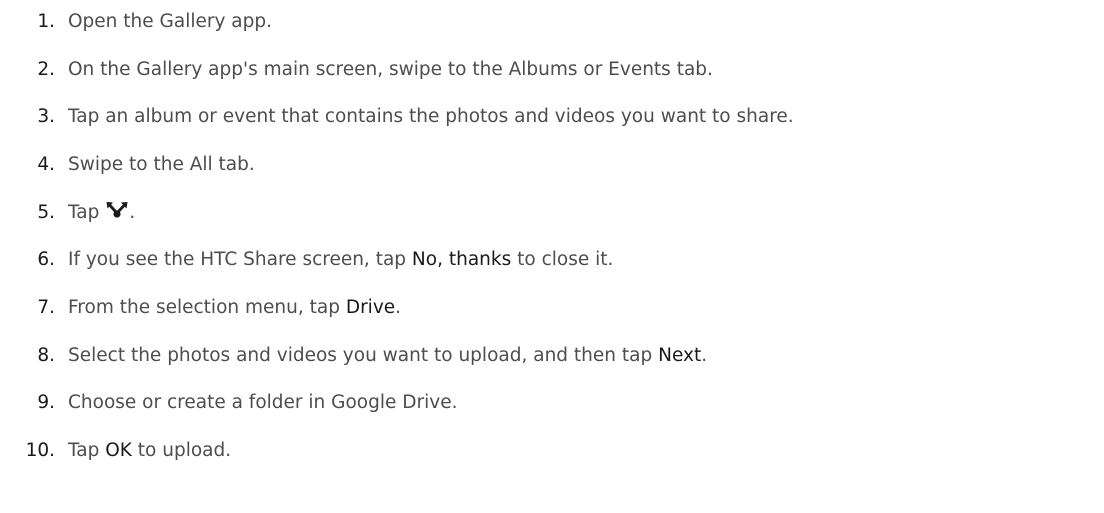  I want to click on step-number: 9., so click(46, 402).